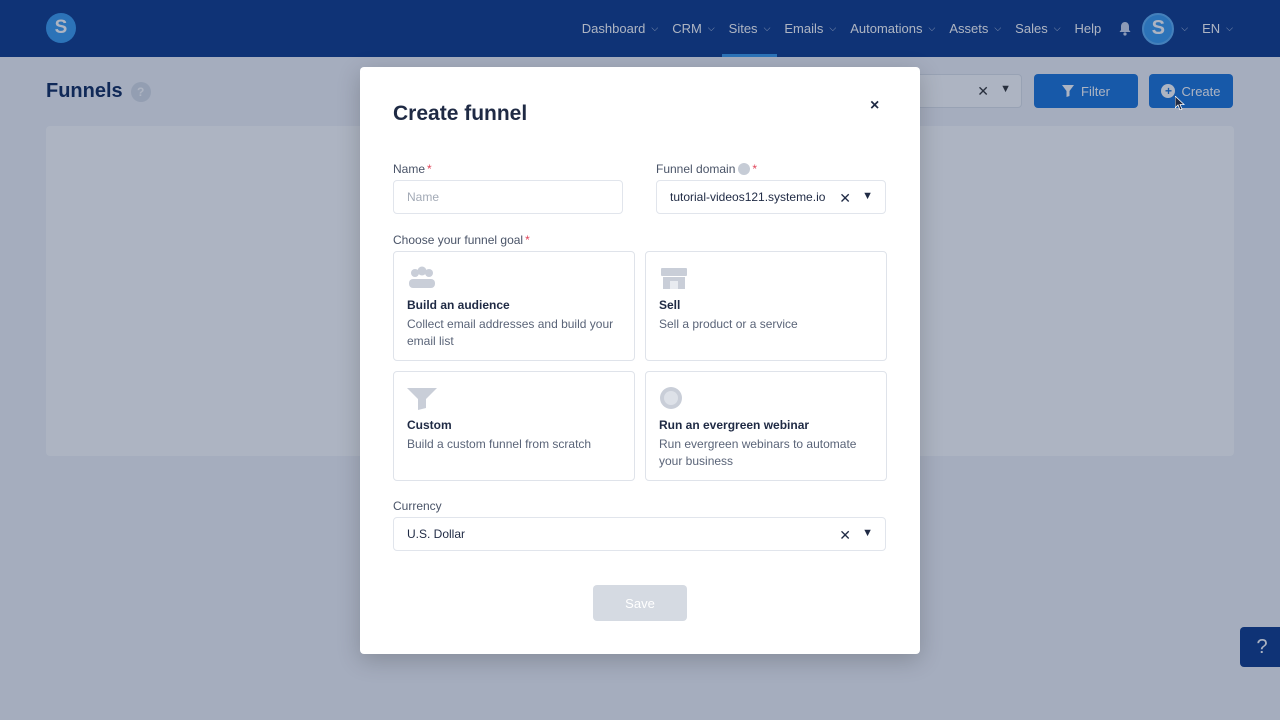 The image size is (1280, 720). Describe the element at coordinates (458, 305) in the screenshot. I see `goal-title: Build an audience` at that location.